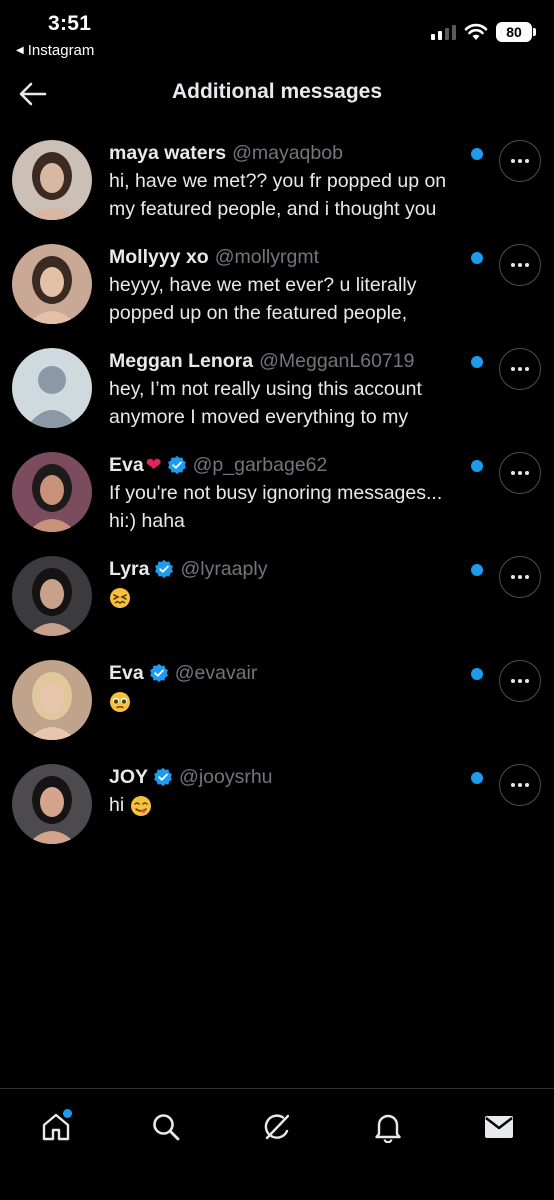 The height and width of the screenshot is (1200, 554). What do you see at coordinates (294, 583) in the screenshot?
I see `conversation-content: Lyra @lyraaply` at bounding box center [294, 583].